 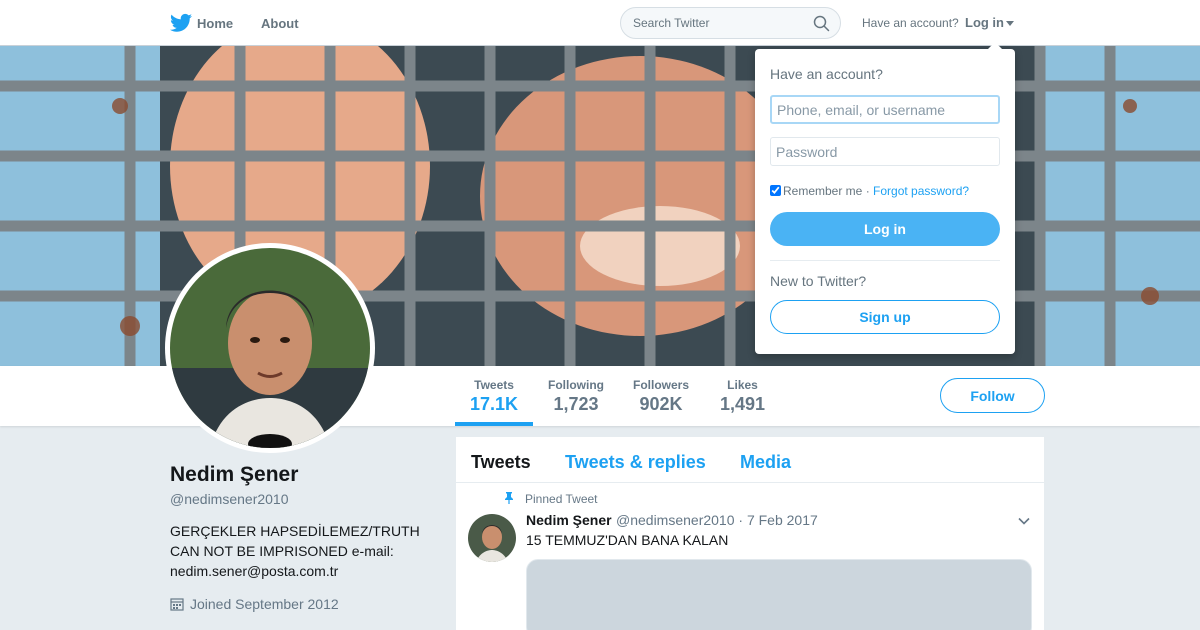 I want to click on stat-value: 1,491, so click(x=743, y=404).